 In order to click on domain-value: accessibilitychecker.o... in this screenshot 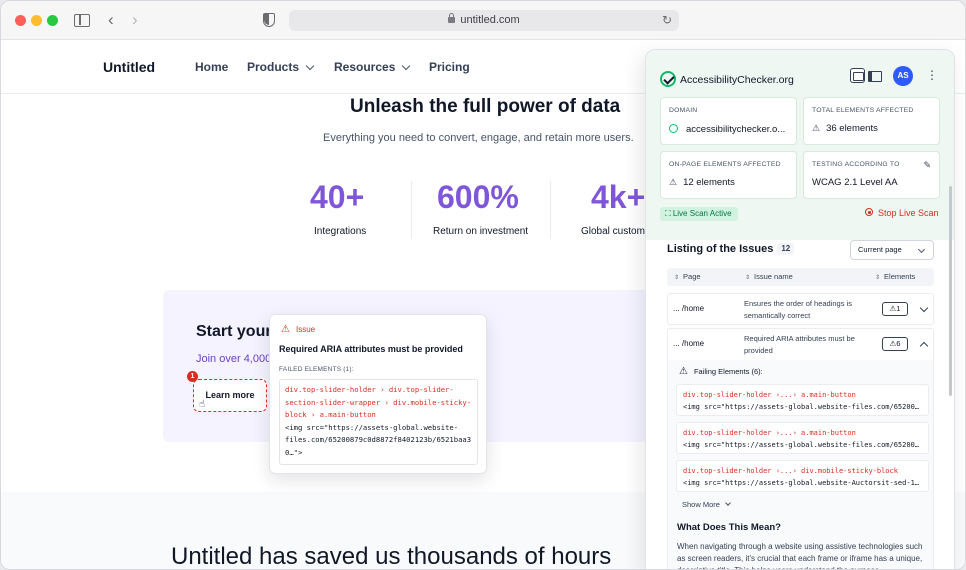, I will do `click(736, 129)`.